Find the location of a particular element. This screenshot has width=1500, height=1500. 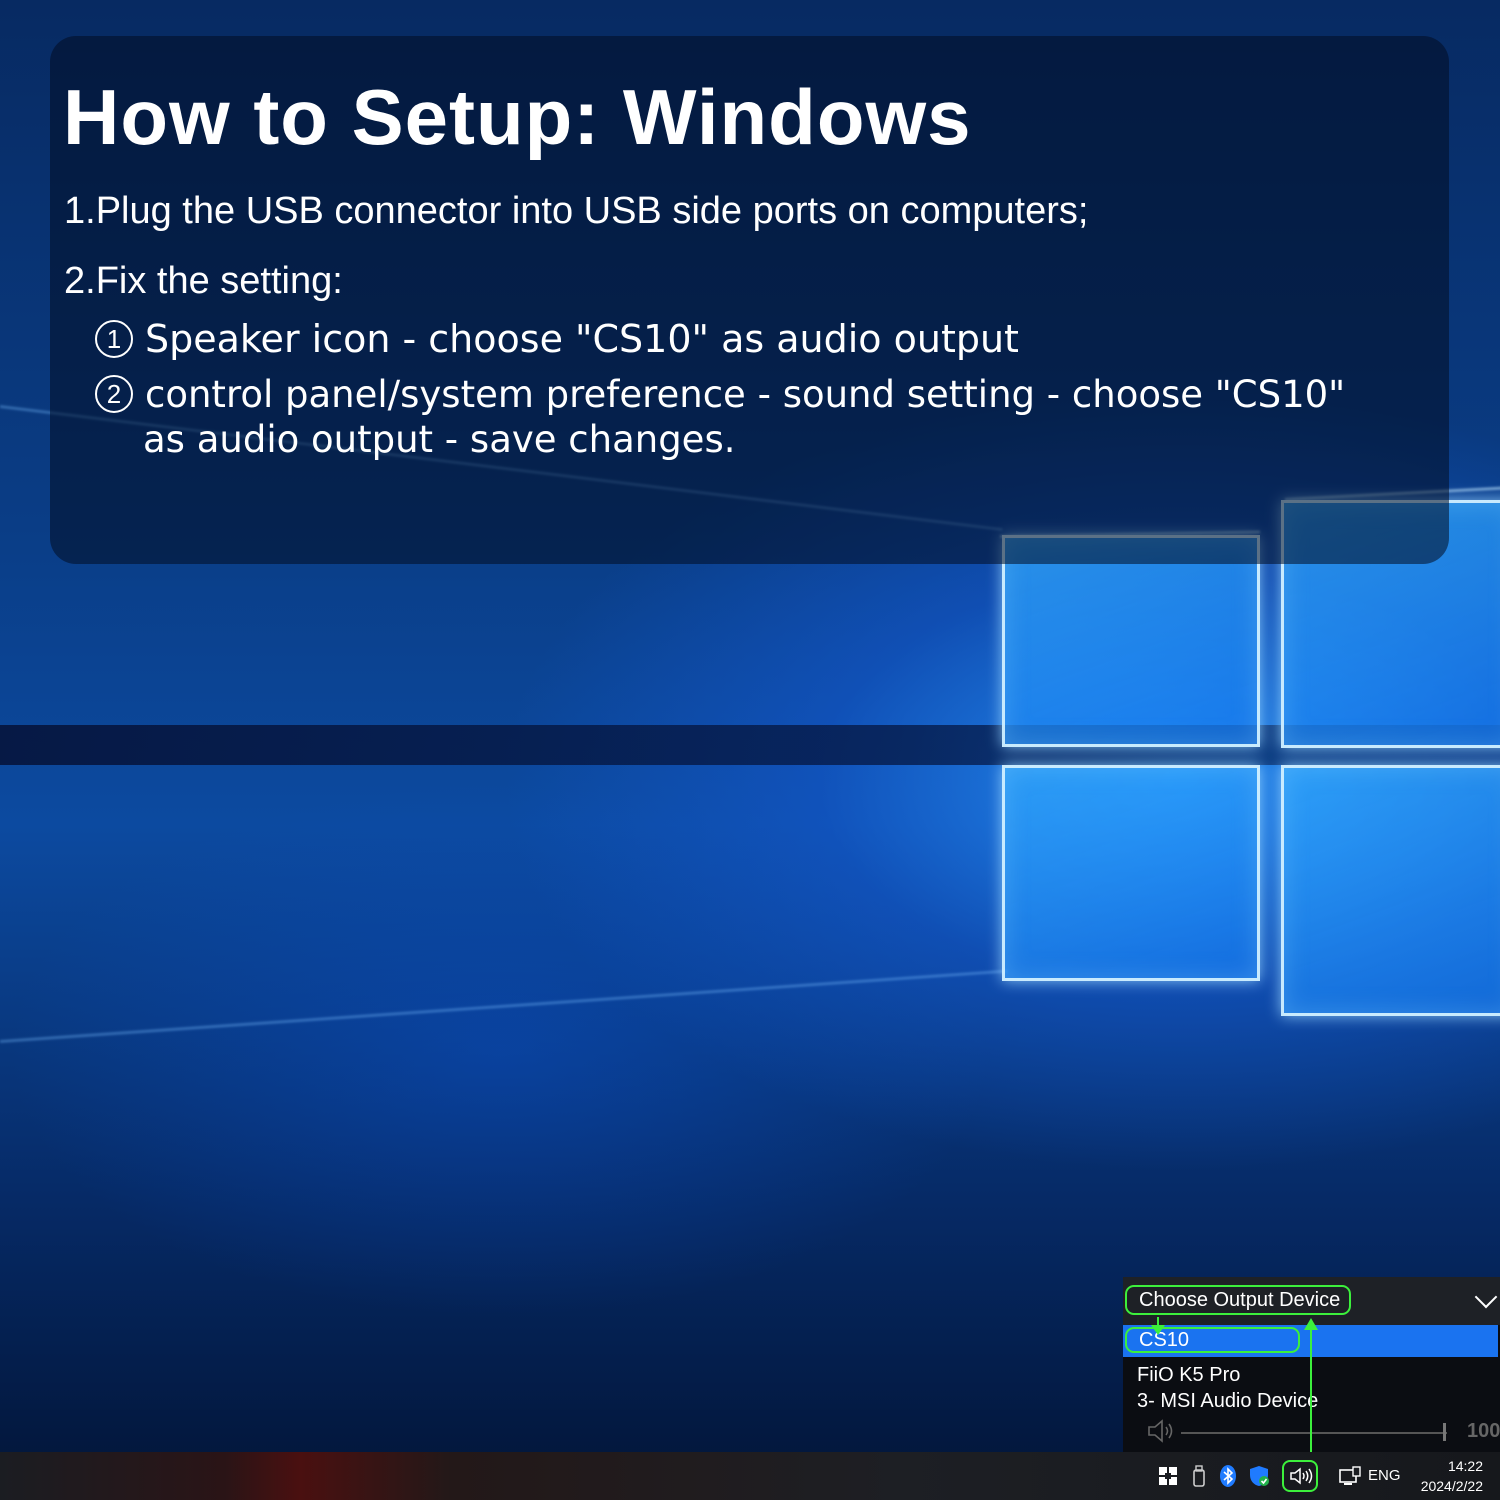

clock: 14:22 2024/2/22 is located at coordinates (1446, 1476).